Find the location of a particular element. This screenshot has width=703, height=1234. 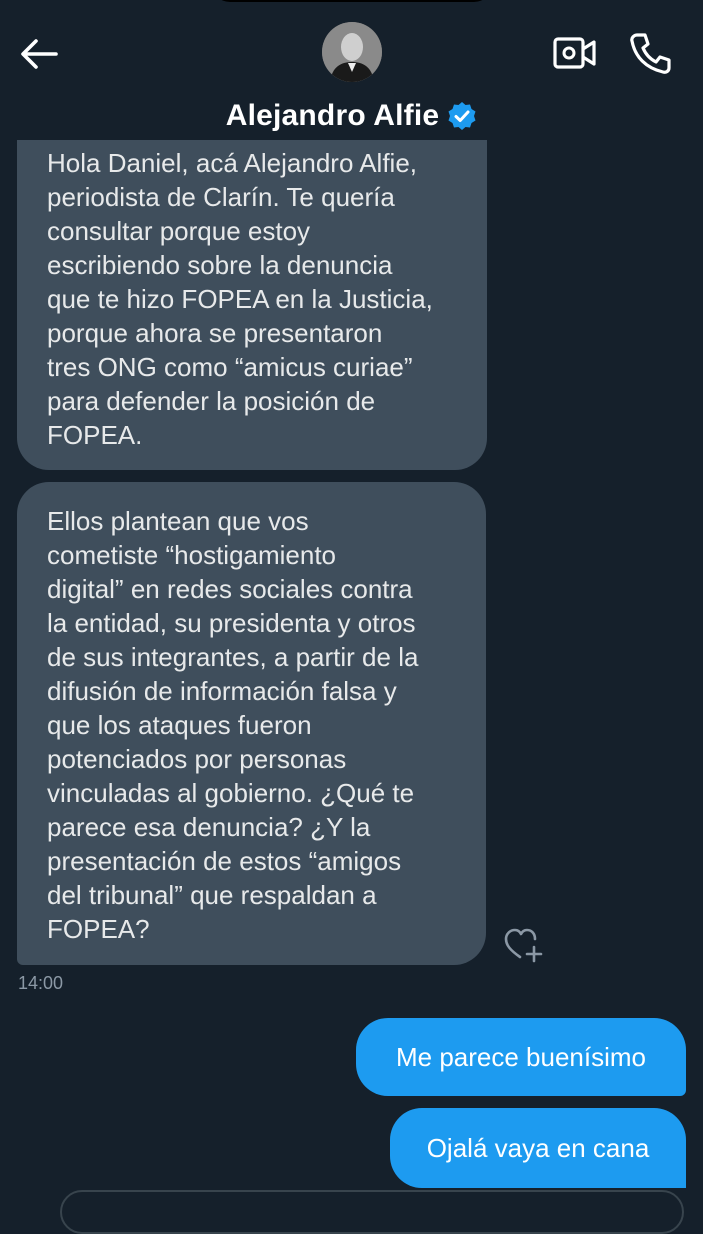

contact-title: Alejandro Alfie is located at coordinates (351, 116).